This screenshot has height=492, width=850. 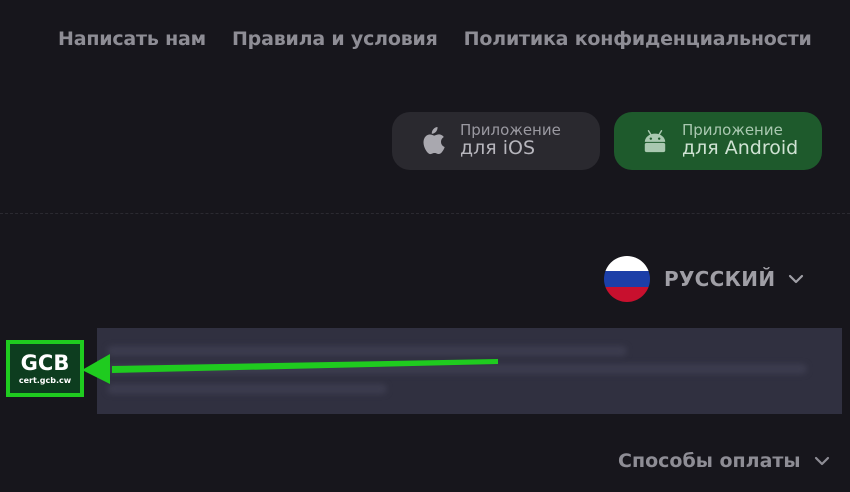 I want to click on payment-methods-toggle: Способы оплаты, so click(x=724, y=461).